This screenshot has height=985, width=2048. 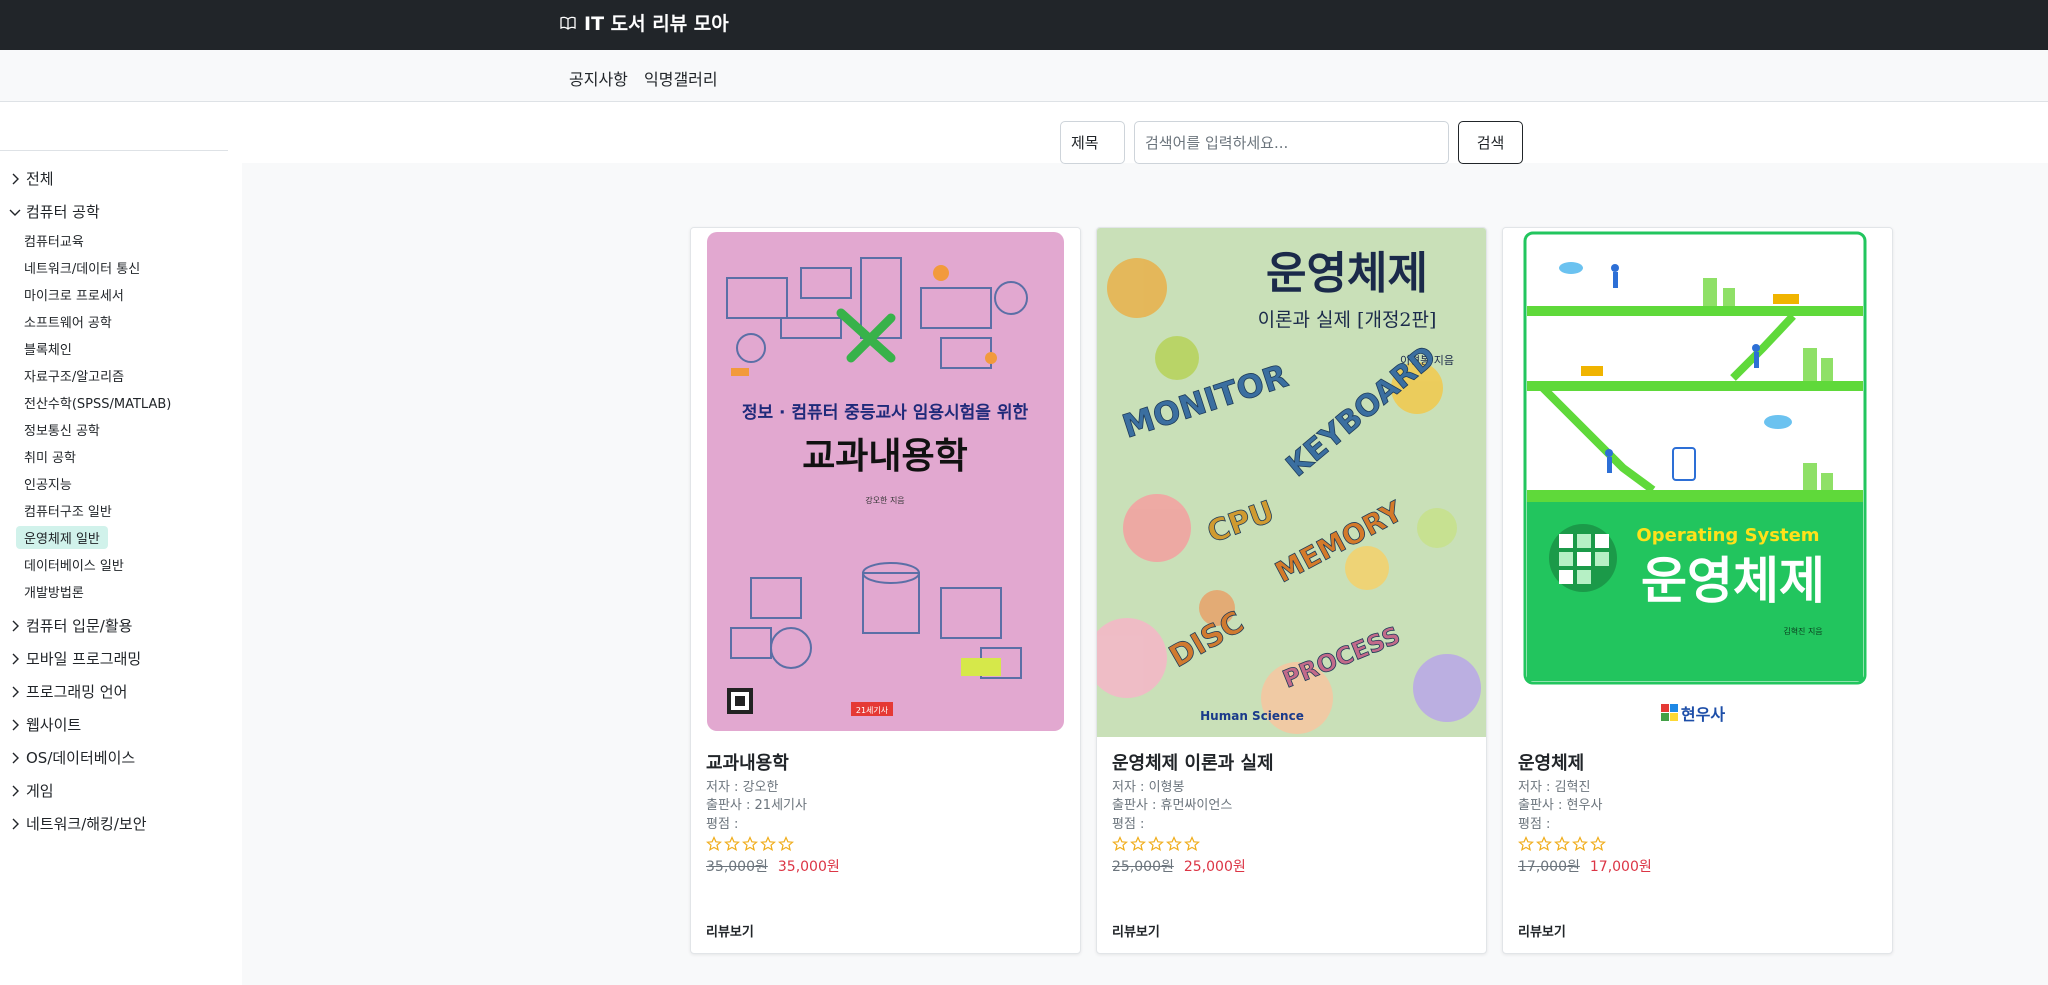 What do you see at coordinates (872, 710) in the screenshot?
I see `cover-publisher: 21세기사` at bounding box center [872, 710].